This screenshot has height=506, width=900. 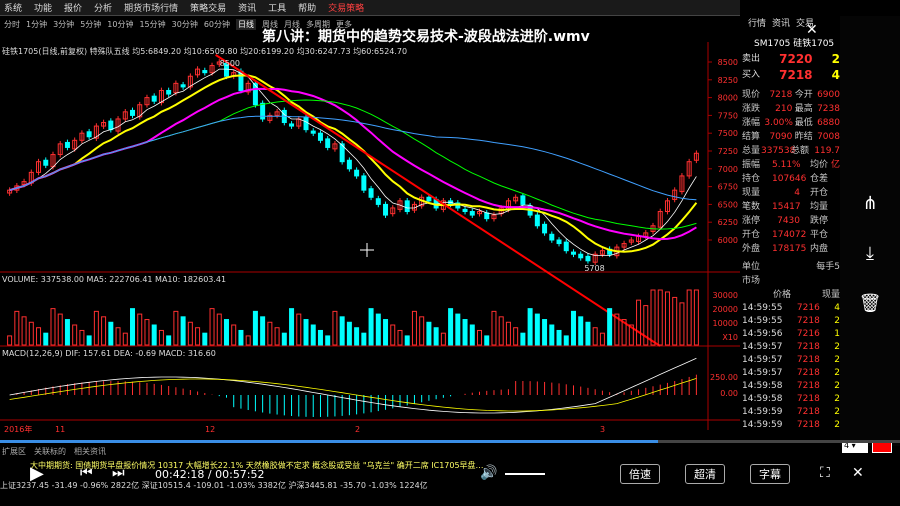 What do you see at coordinates (488, 473) in the screenshot?
I see `volume-icon: 🔊` at bounding box center [488, 473].